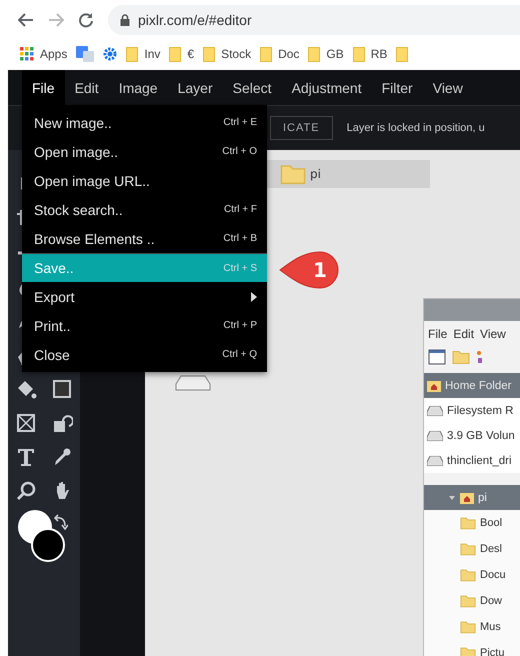 This screenshot has width=520, height=656. I want to click on tree-item: Pictu, so click(472, 648).